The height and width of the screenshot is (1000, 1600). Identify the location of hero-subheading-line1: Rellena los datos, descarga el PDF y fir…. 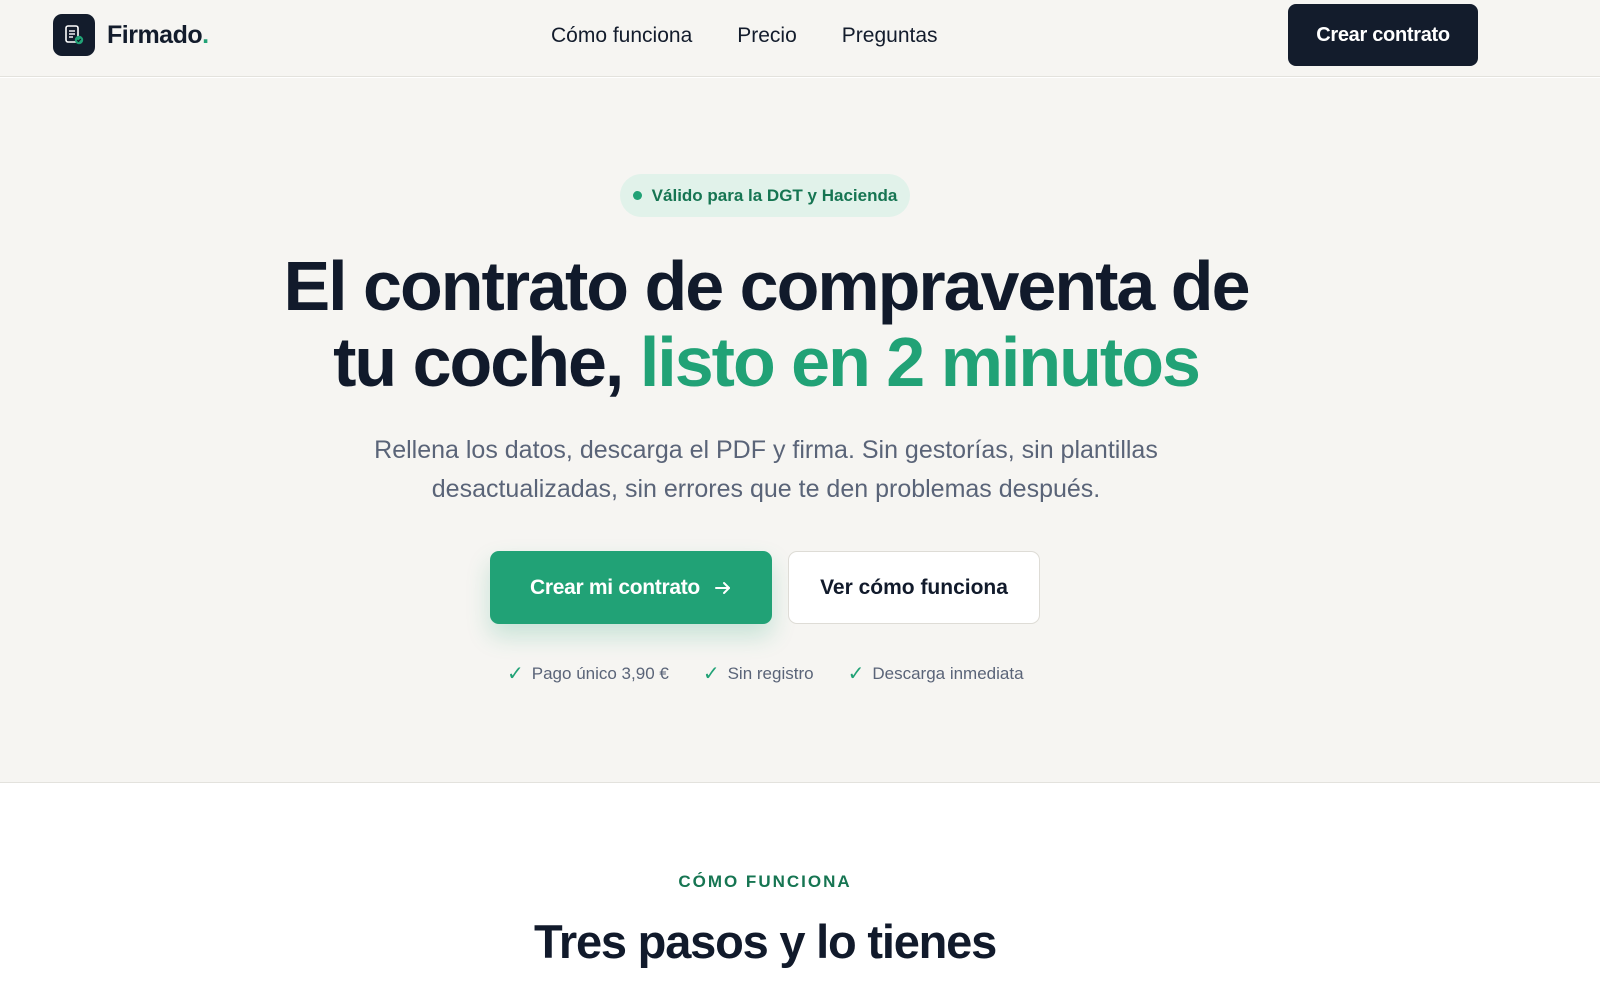
(766, 450).